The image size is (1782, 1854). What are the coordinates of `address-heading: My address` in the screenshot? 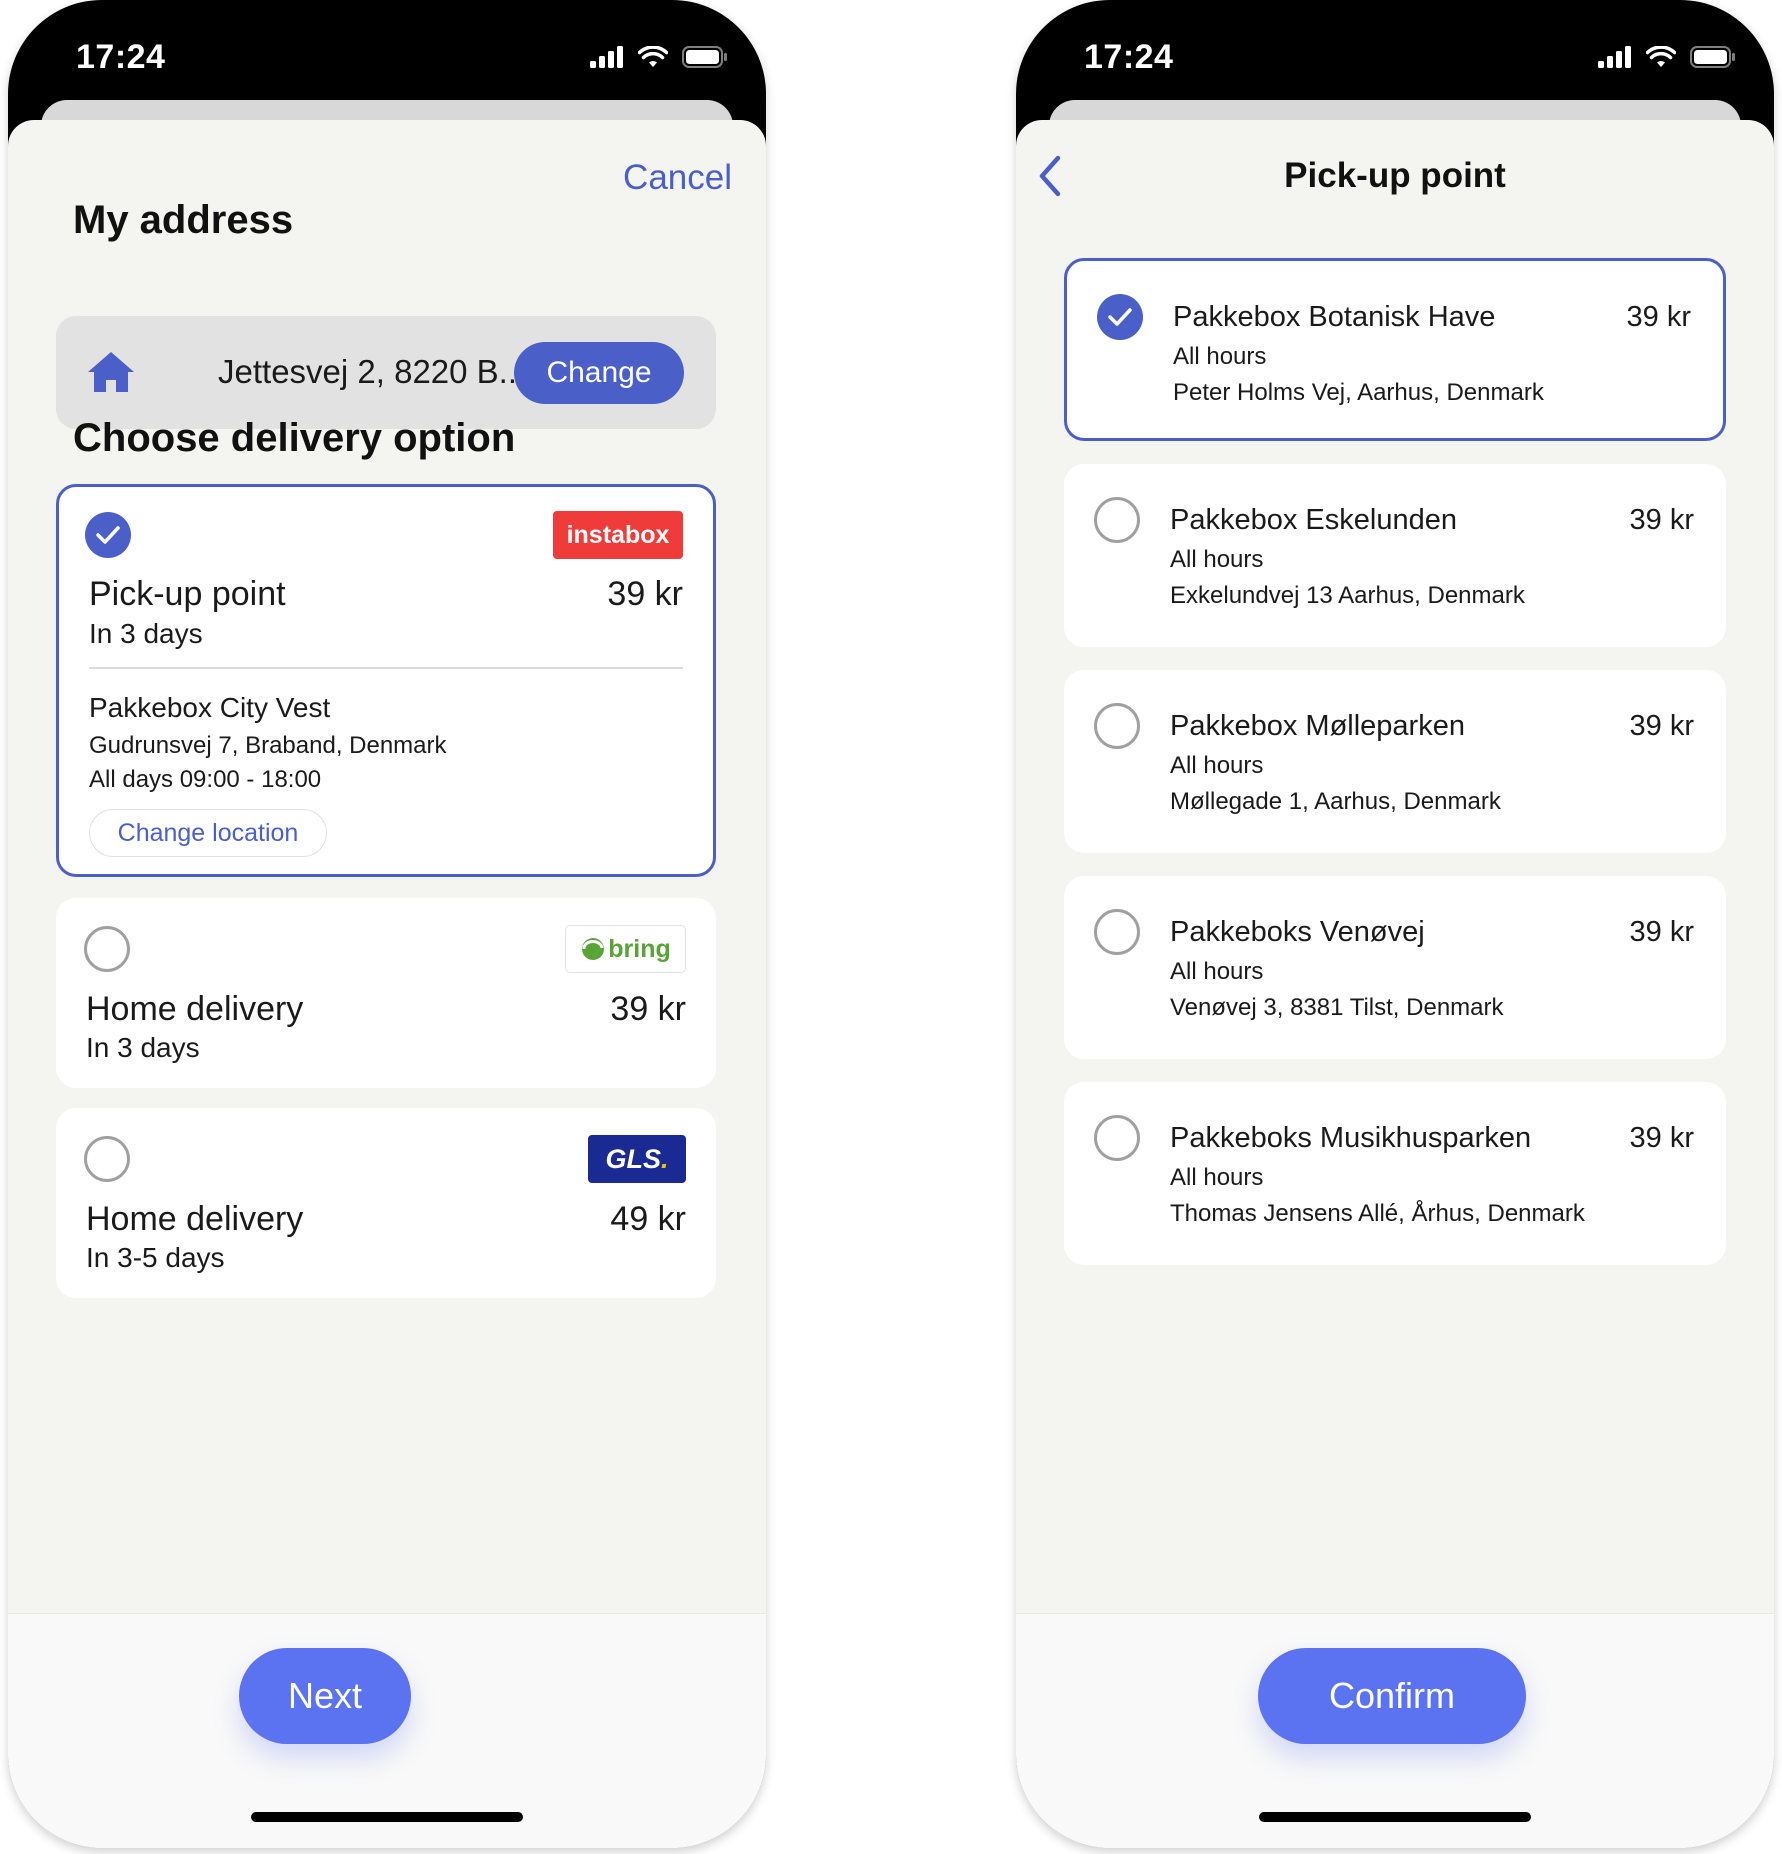 It's located at (183, 220).